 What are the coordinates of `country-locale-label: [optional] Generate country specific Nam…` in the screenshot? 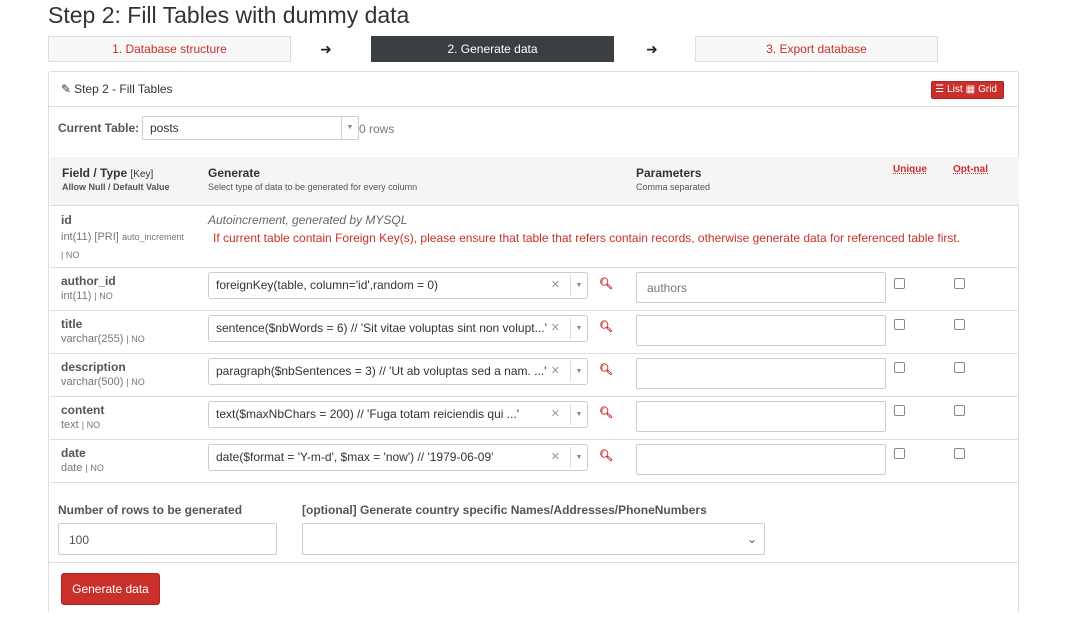 It's located at (504, 510).